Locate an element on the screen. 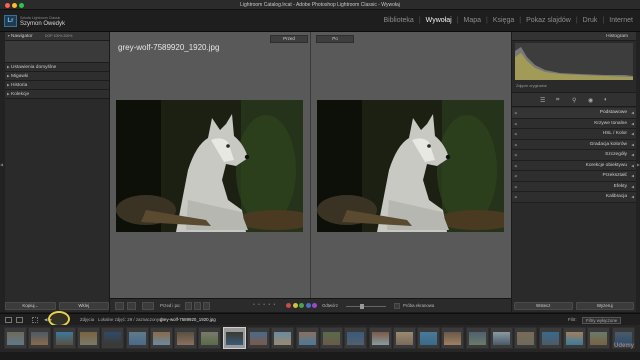  module-book: Księga is located at coordinates (503, 20).